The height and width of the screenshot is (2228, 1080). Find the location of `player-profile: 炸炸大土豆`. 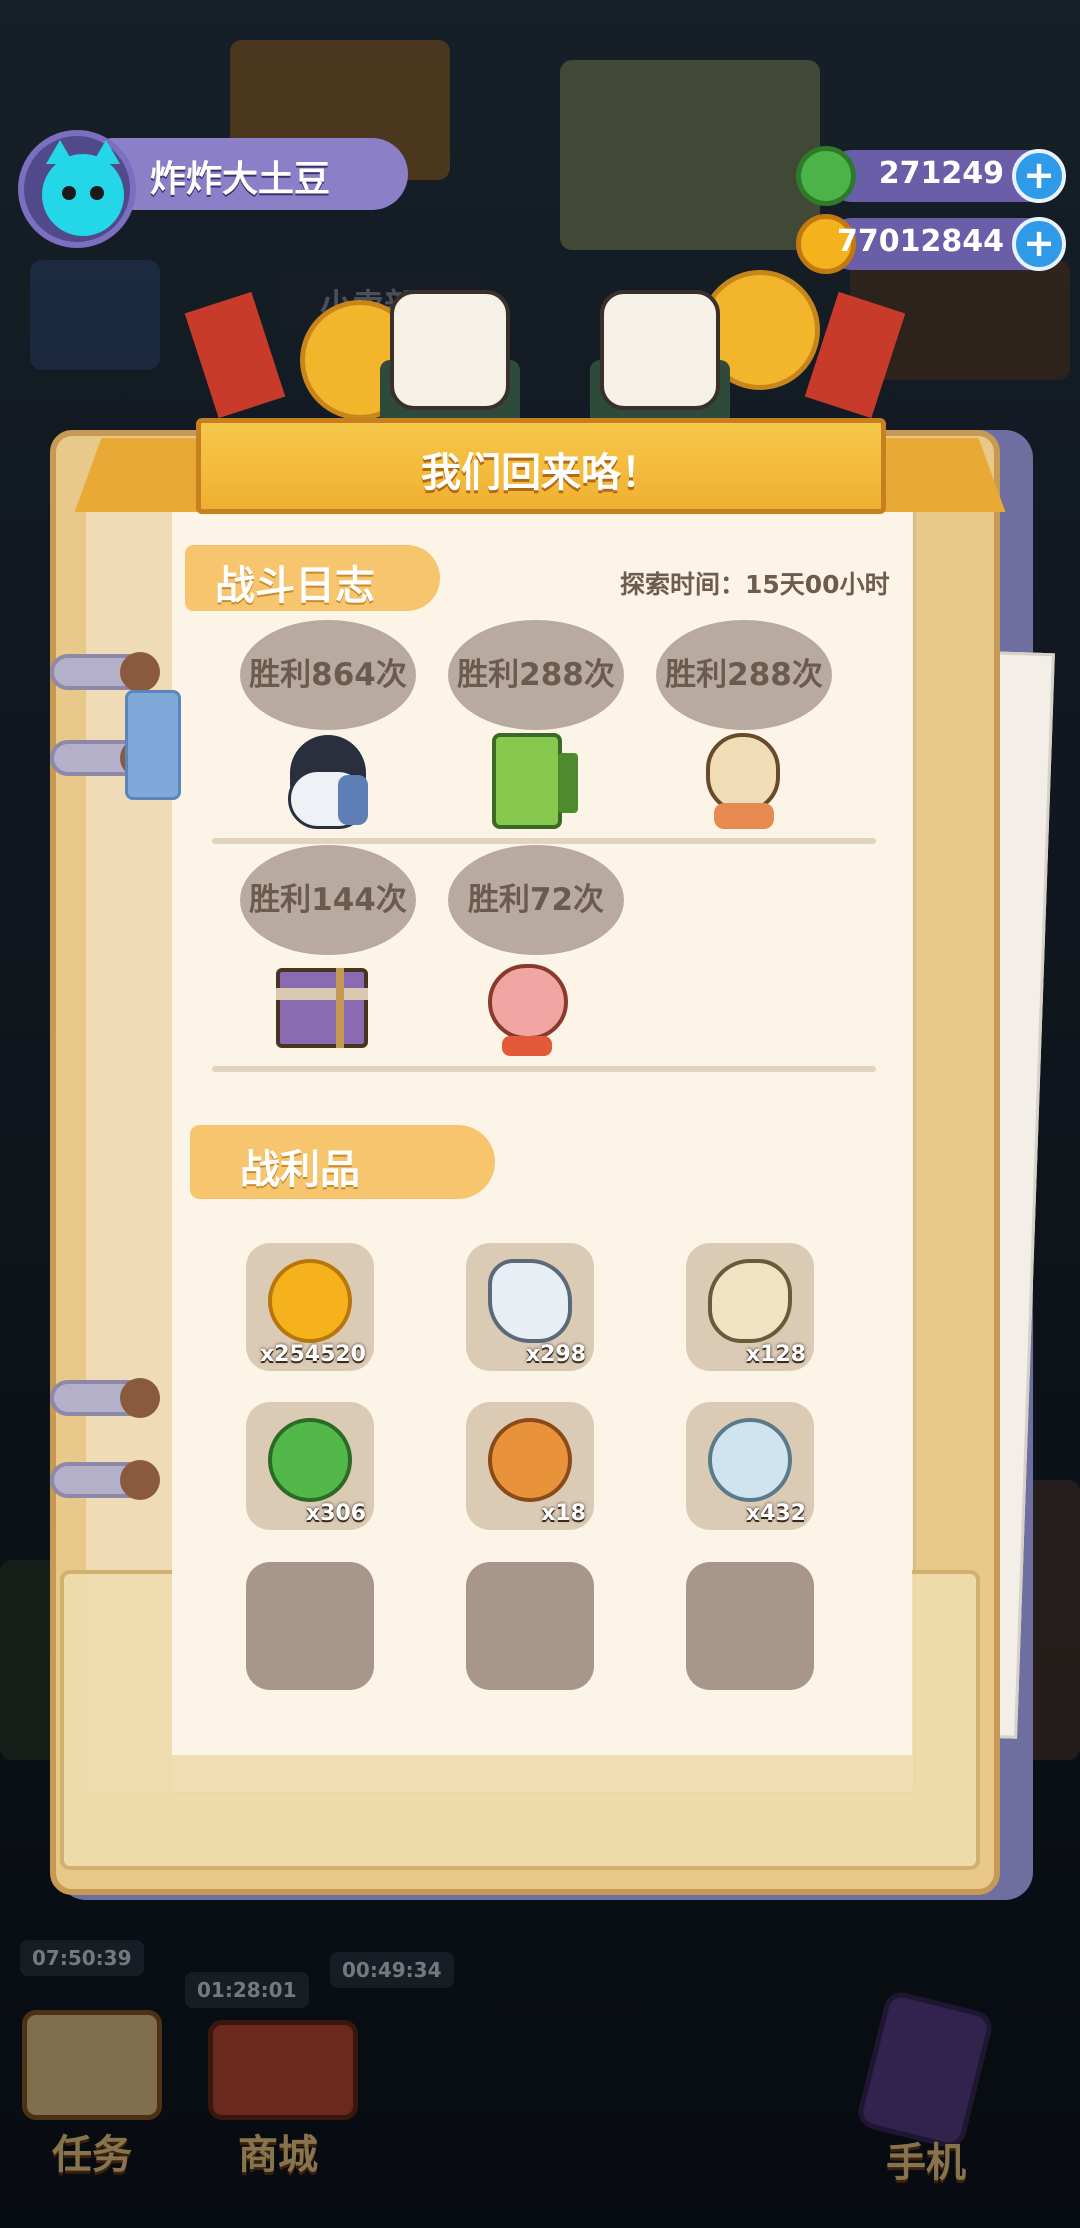

player-profile: 炸炸大土豆 is located at coordinates (213, 189).